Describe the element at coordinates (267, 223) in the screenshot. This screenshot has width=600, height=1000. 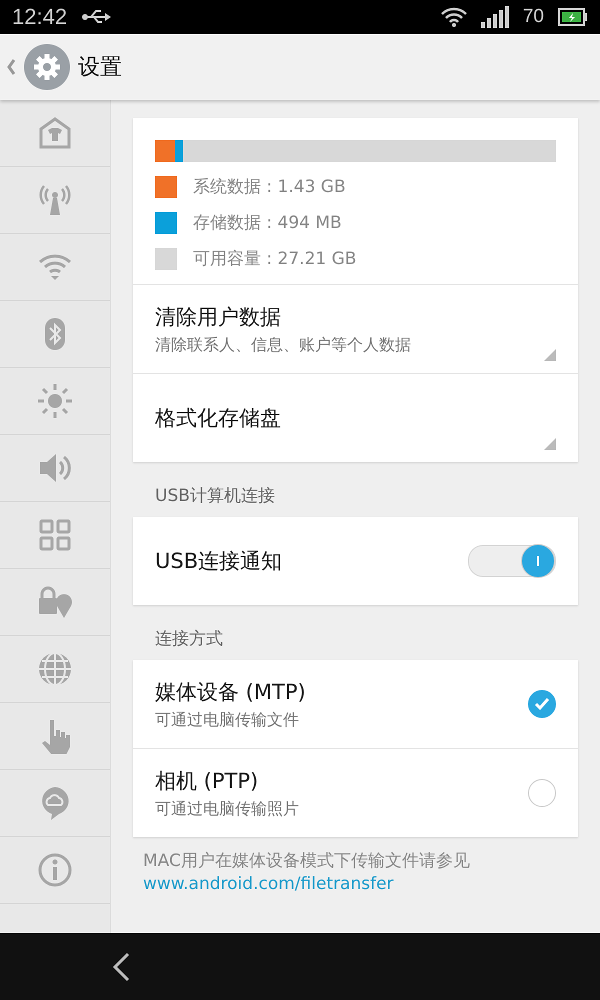
I see `legend-label: 存储数据 : 494 MB` at that location.